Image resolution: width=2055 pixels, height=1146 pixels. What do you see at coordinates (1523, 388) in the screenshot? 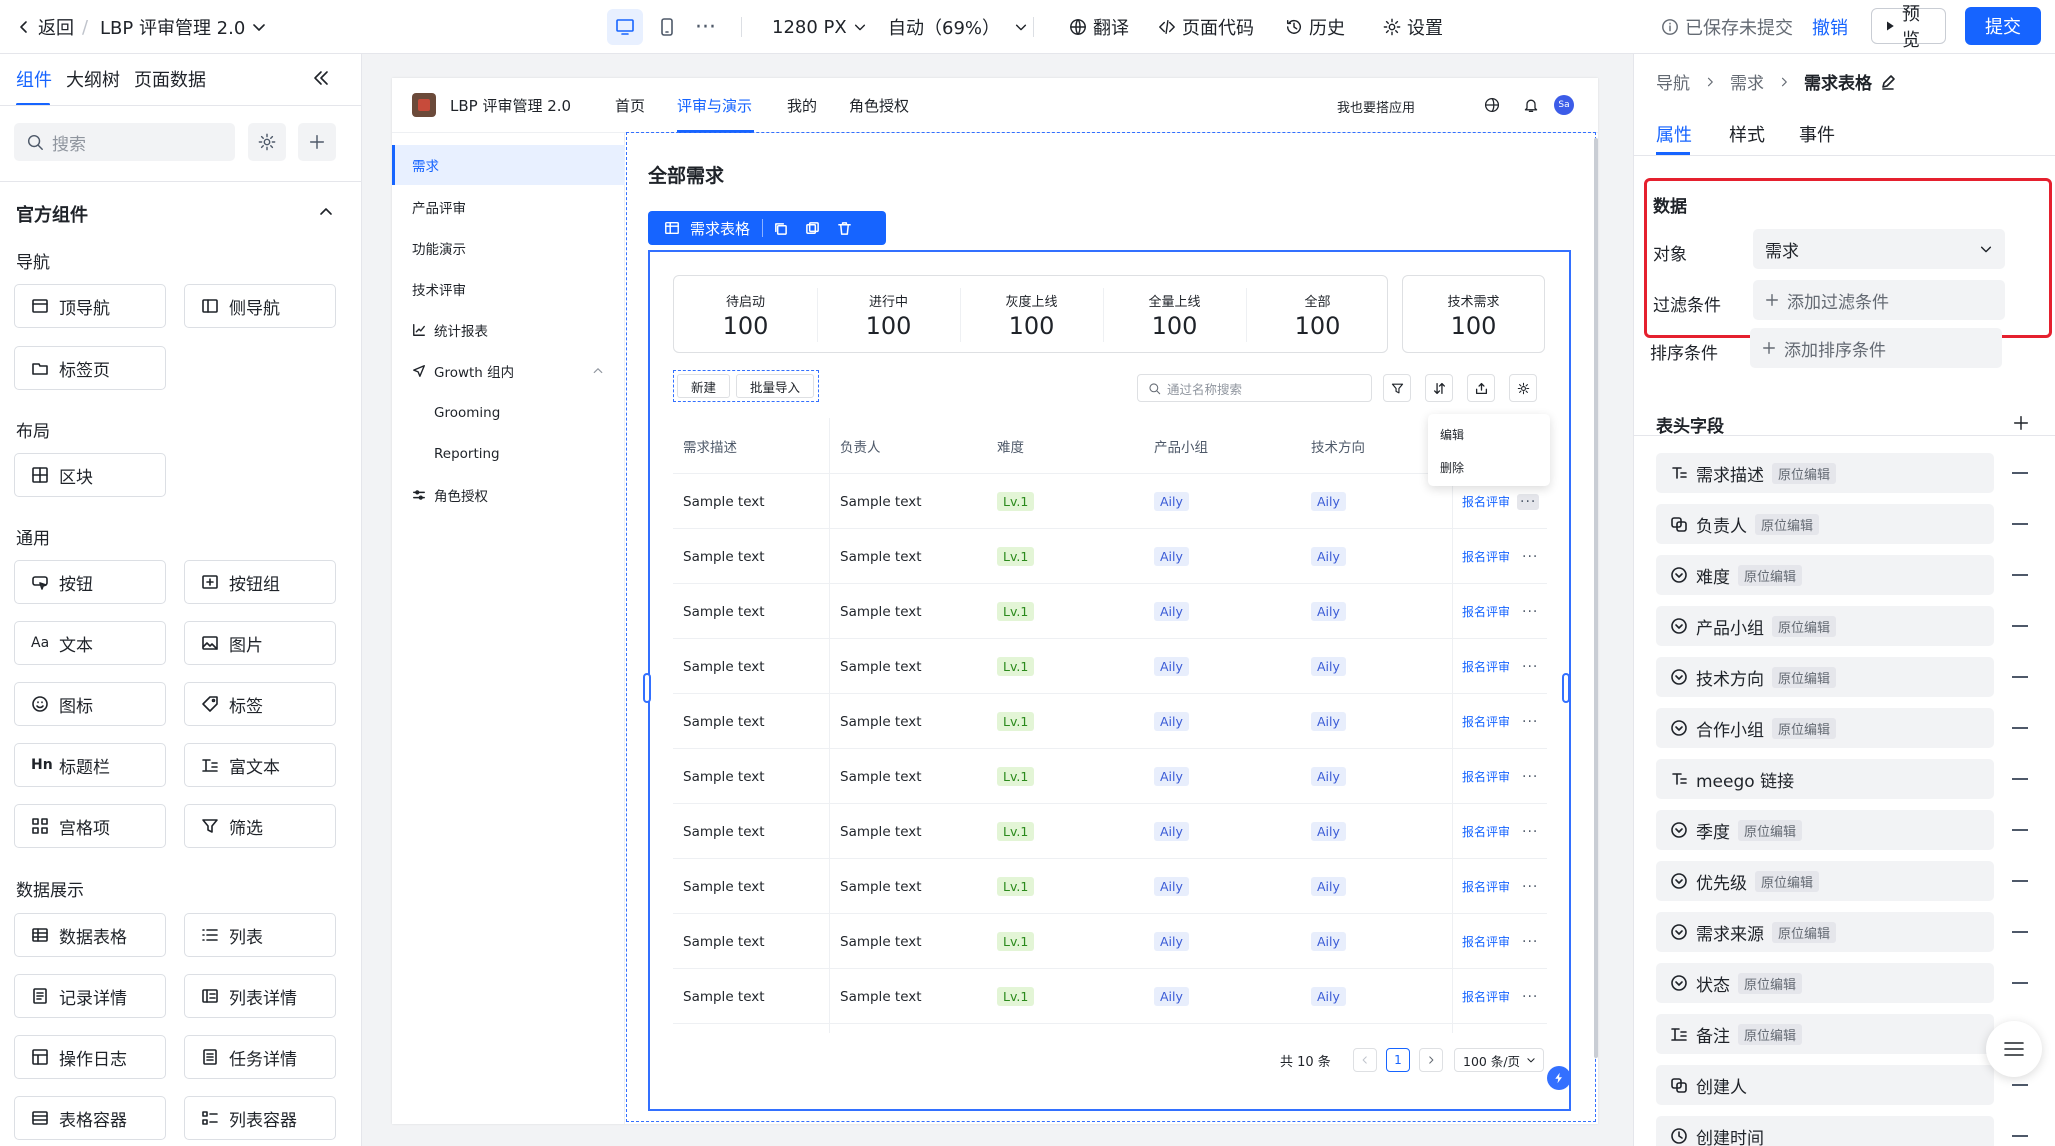
I see `table-settings-button` at bounding box center [1523, 388].